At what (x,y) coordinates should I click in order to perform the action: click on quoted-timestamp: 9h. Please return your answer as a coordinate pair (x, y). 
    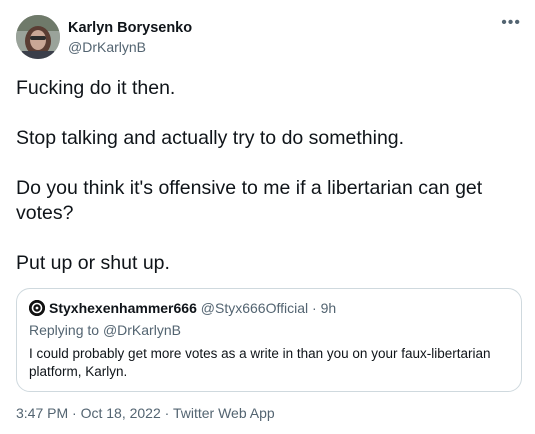
    Looking at the image, I should click on (329, 308).